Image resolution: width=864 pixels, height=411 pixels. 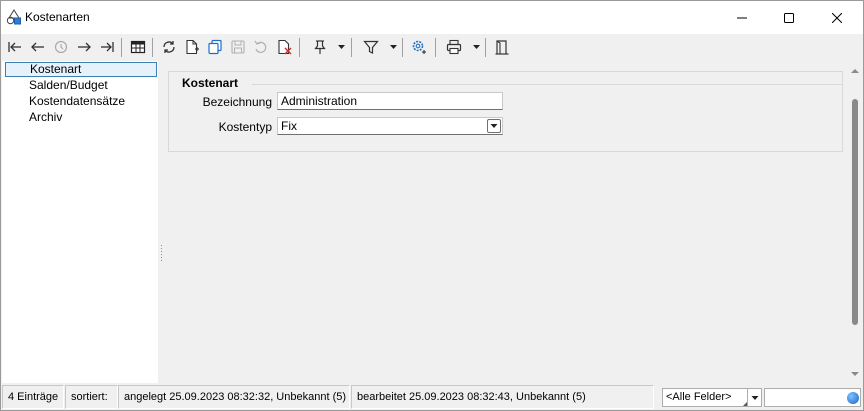 What do you see at coordinates (390, 126) in the screenshot?
I see `kostentyp-select: Fix` at bounding box center [390, 126].